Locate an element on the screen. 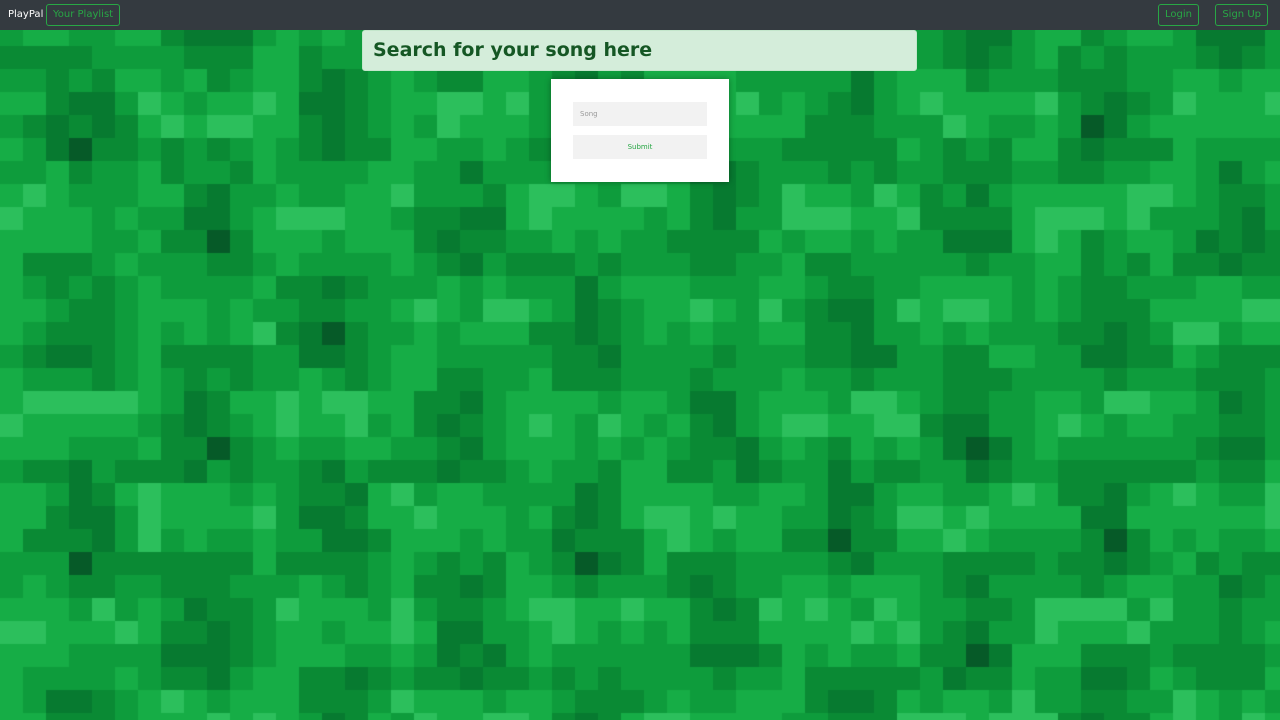 The width and height of the screenshot is (1280, 720). submit-button: Submit is located at coordinates (640, 147).